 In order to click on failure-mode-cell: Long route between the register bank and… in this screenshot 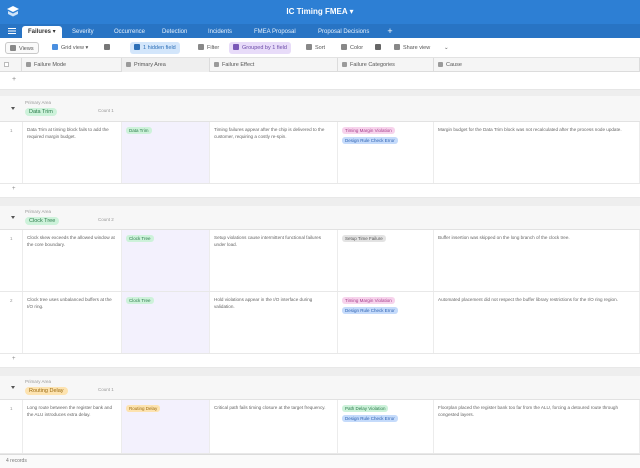, I will do `click(72, 426)`.